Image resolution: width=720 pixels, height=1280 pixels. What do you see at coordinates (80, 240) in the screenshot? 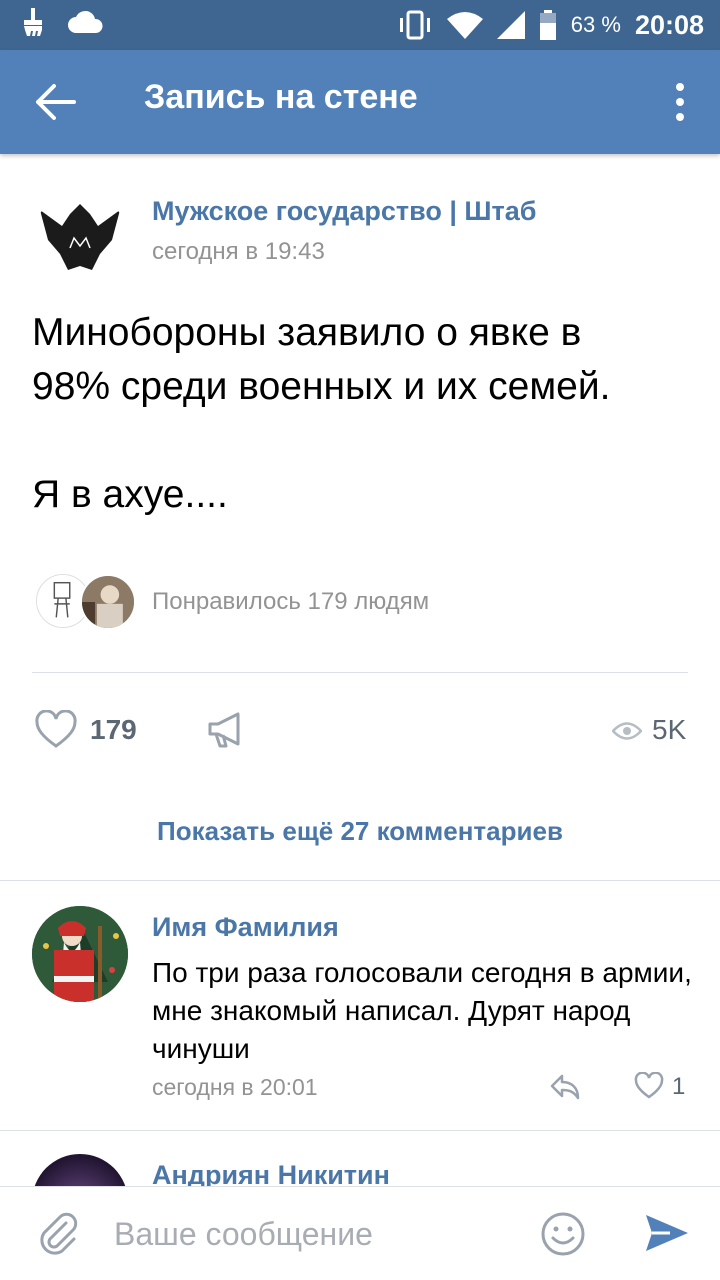
I see `community-avatar` at bounding box center [80, 240].